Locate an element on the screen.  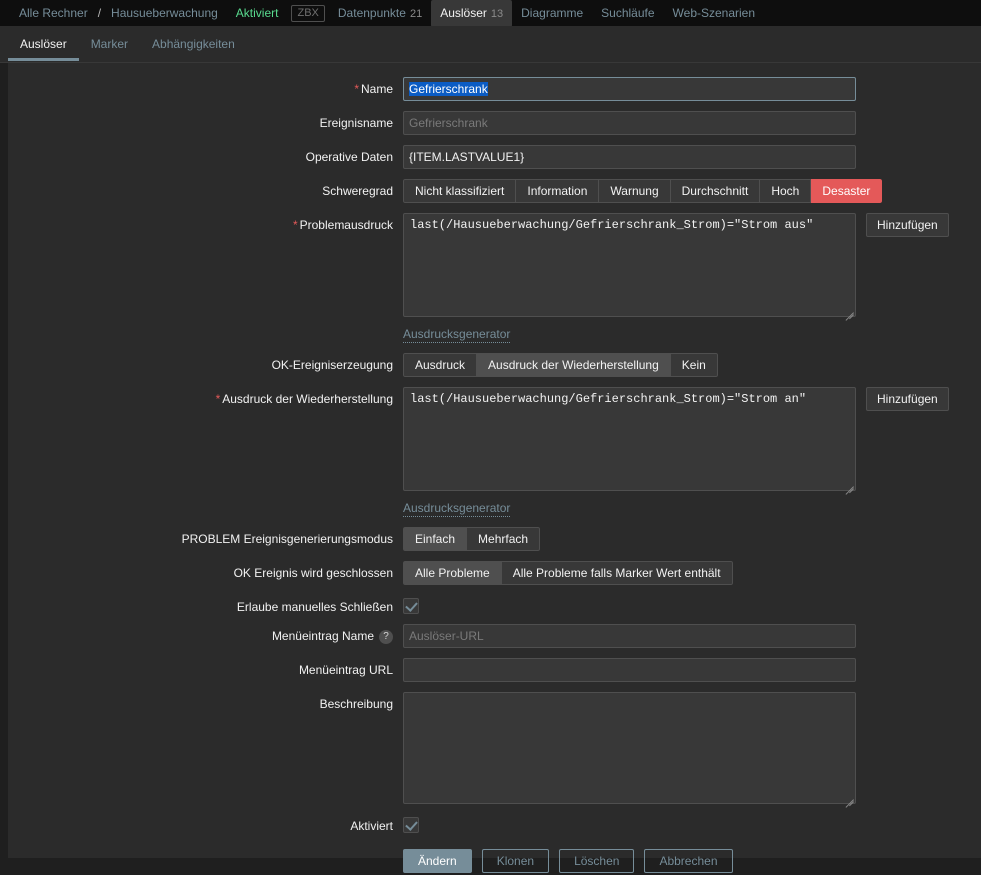
recovery-expression-add-button: Hinzufügen is located at coordinates (907, 399).